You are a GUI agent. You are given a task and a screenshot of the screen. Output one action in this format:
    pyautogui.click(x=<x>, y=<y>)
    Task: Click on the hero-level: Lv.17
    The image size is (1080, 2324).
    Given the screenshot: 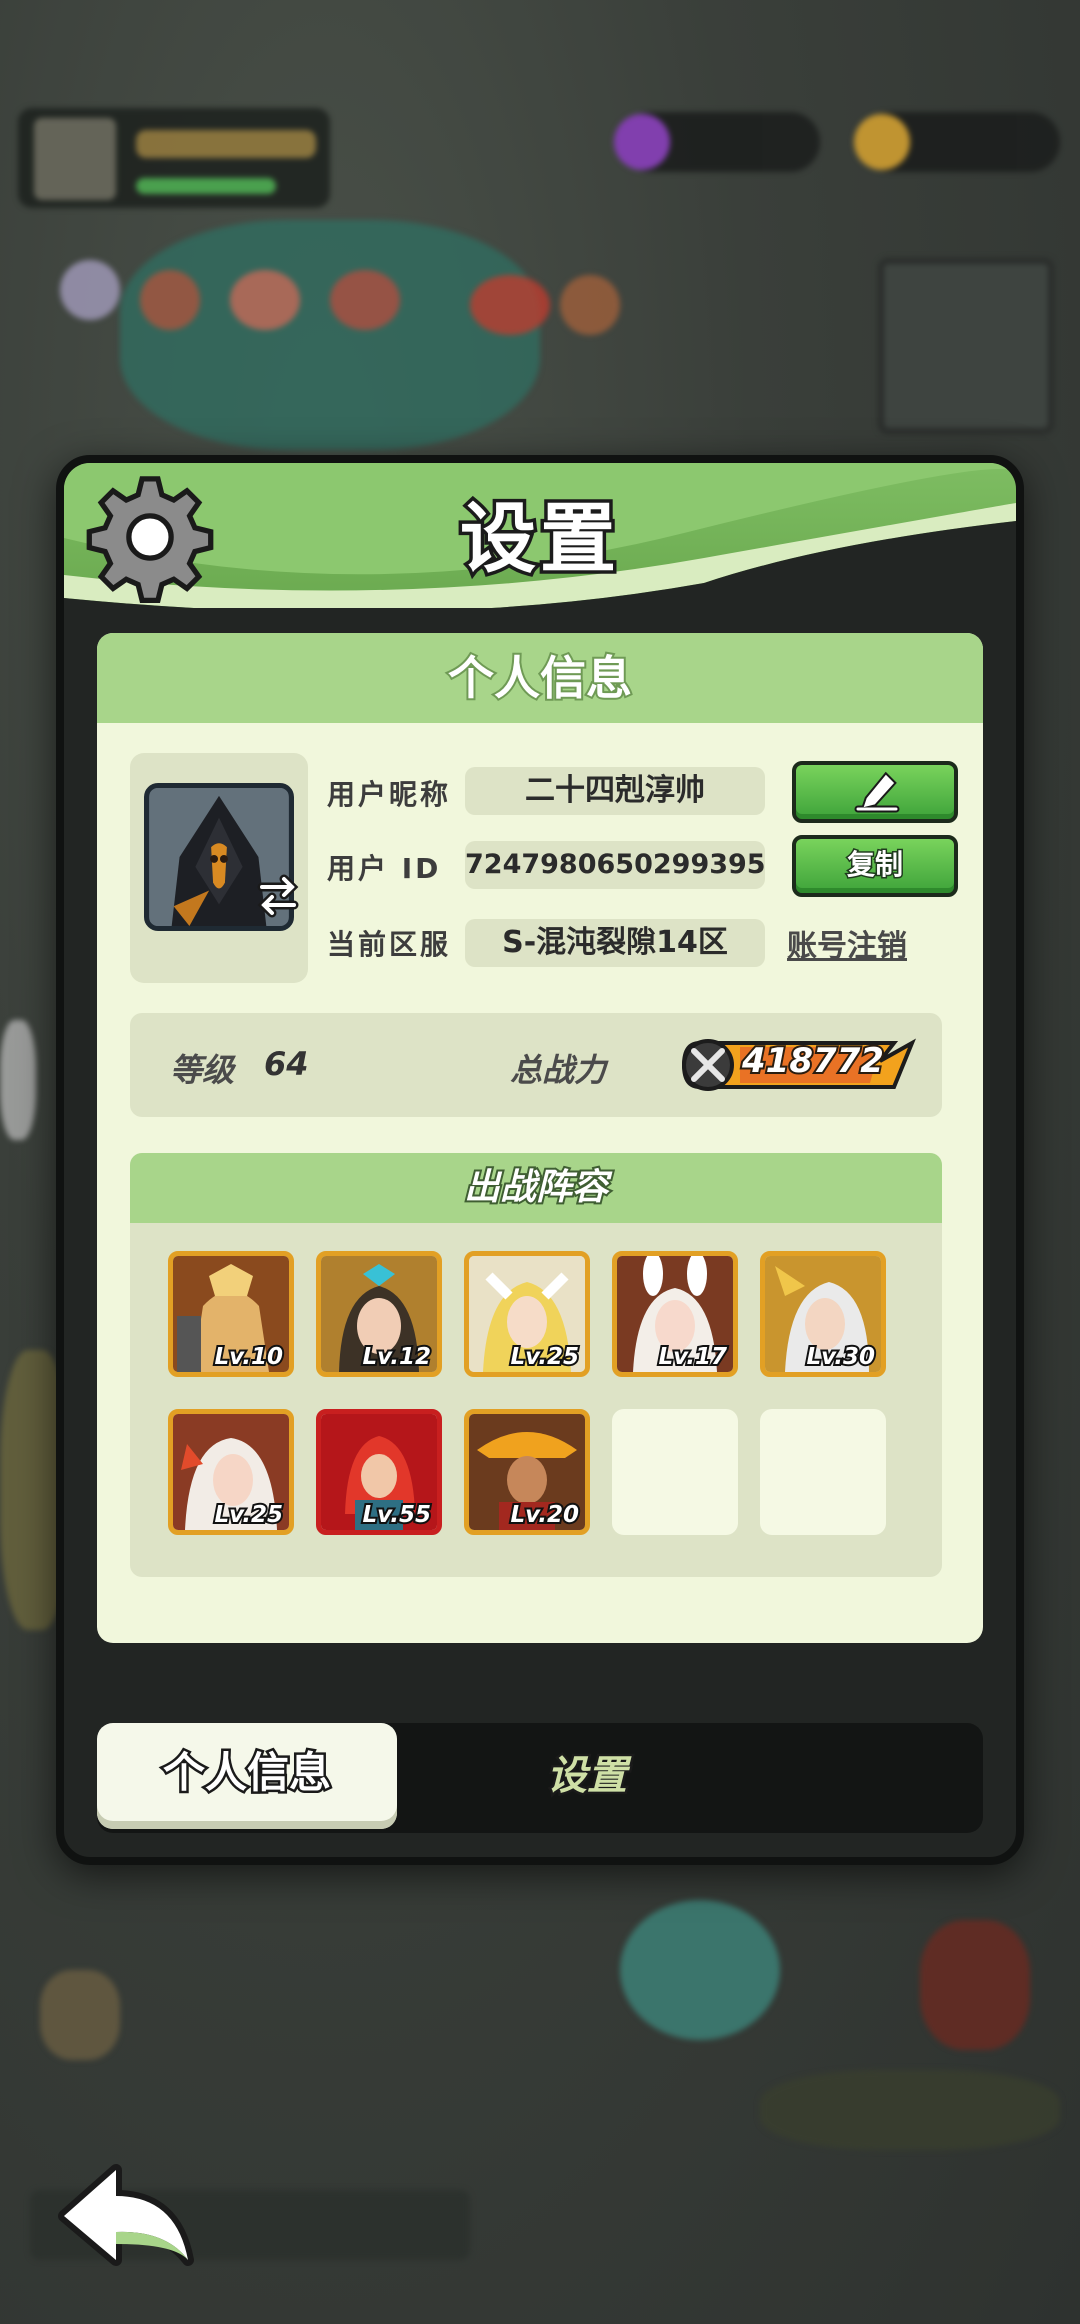 What is the action you would take?
    pyautogui.click(x=692, y=1357)
    